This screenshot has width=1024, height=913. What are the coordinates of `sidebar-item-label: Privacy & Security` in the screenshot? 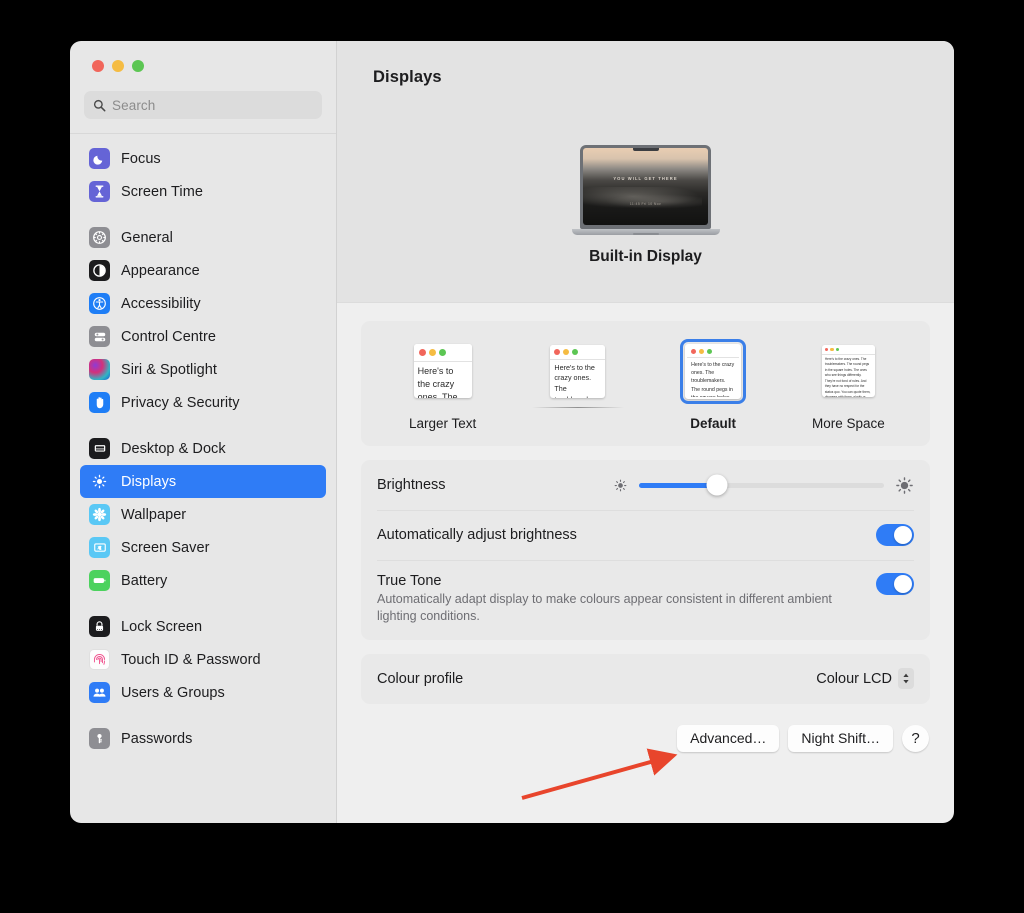 It's located at (180, 402).